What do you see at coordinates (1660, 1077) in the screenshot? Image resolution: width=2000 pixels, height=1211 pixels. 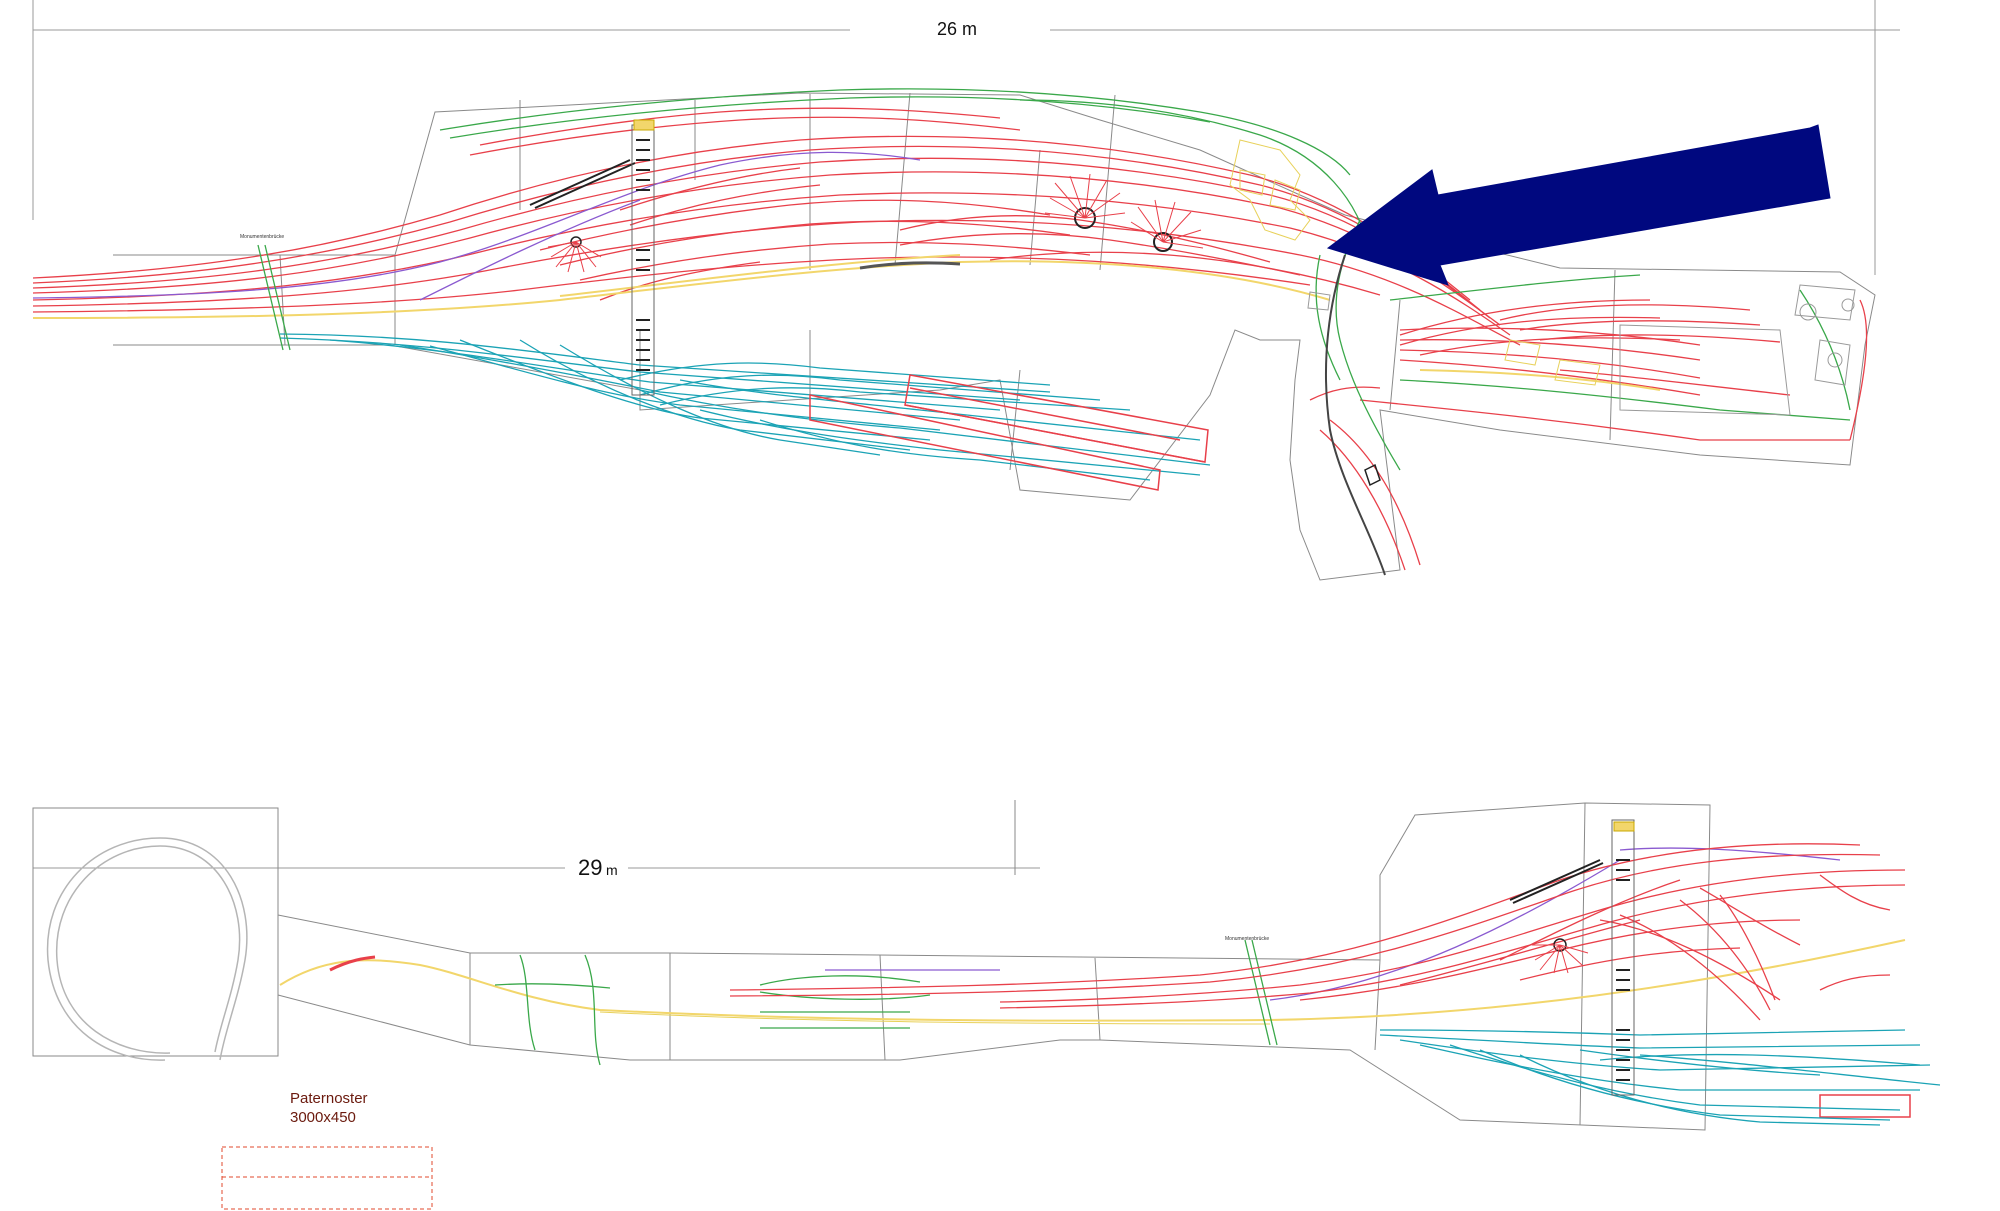 I see `bottom-yard-tracks` at bounding box center [1660, 1077].